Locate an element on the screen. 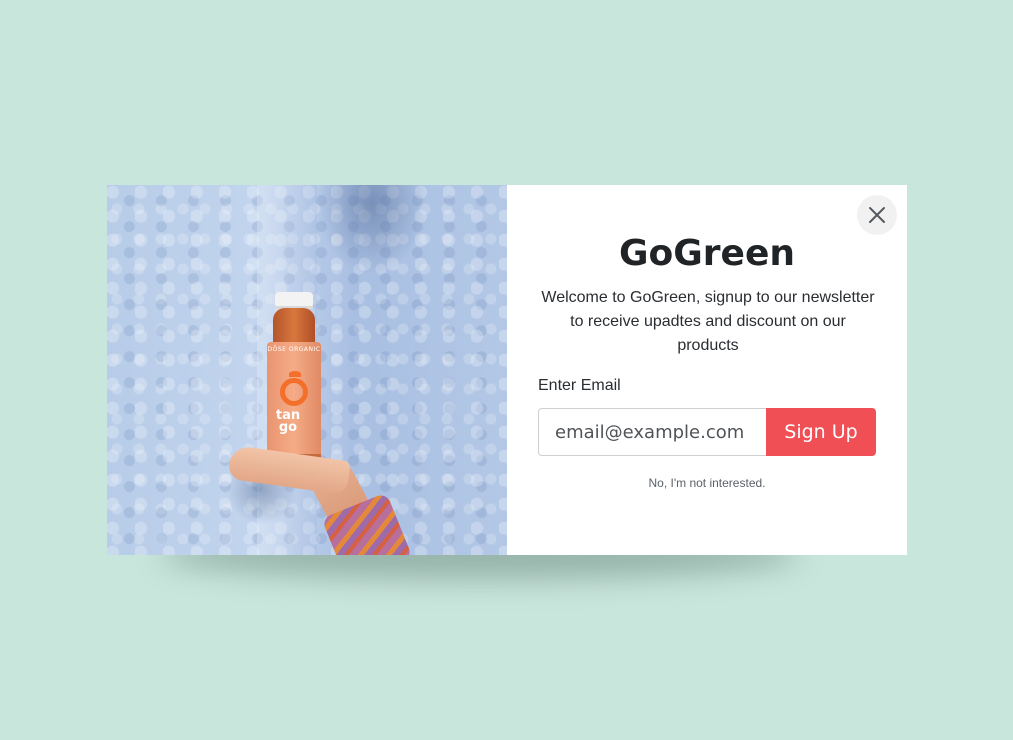 Image resolution: width=1013 pixels, height=740 pixels. bottle-flavor: tan go is located at coordinates (288, 421).